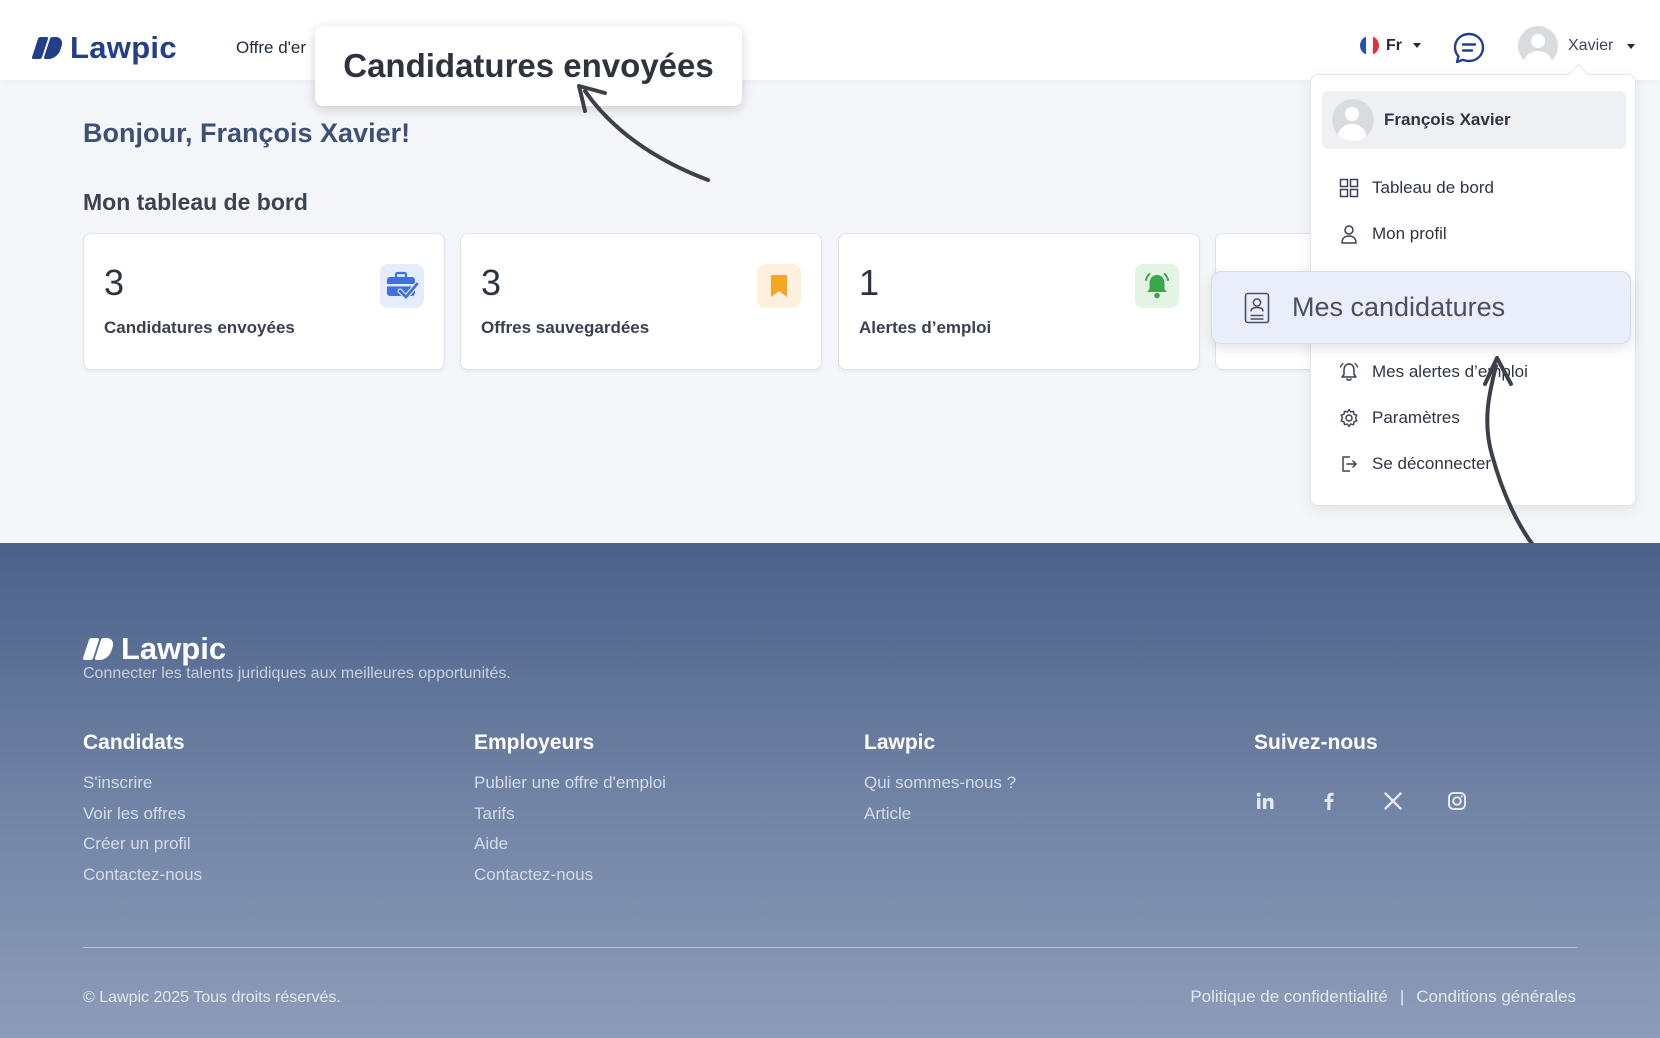 Image resolution: width=1660 pixels, height=1038 pixels. Describe the element at coordinates (830, 40) in the screenshot. I see `top-header: Lawpic Offre d'er Fr Xavier` at that location.